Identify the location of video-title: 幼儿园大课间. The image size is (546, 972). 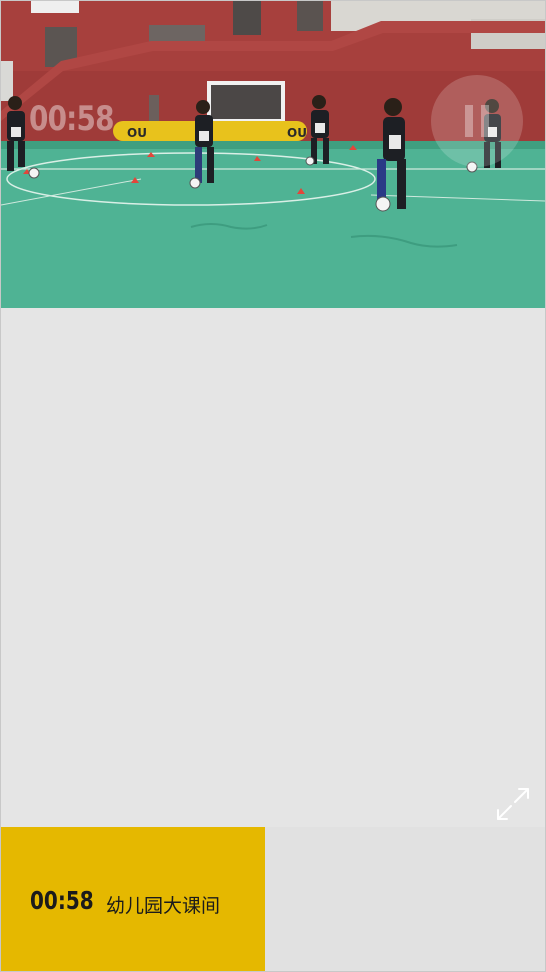
(163, 906).